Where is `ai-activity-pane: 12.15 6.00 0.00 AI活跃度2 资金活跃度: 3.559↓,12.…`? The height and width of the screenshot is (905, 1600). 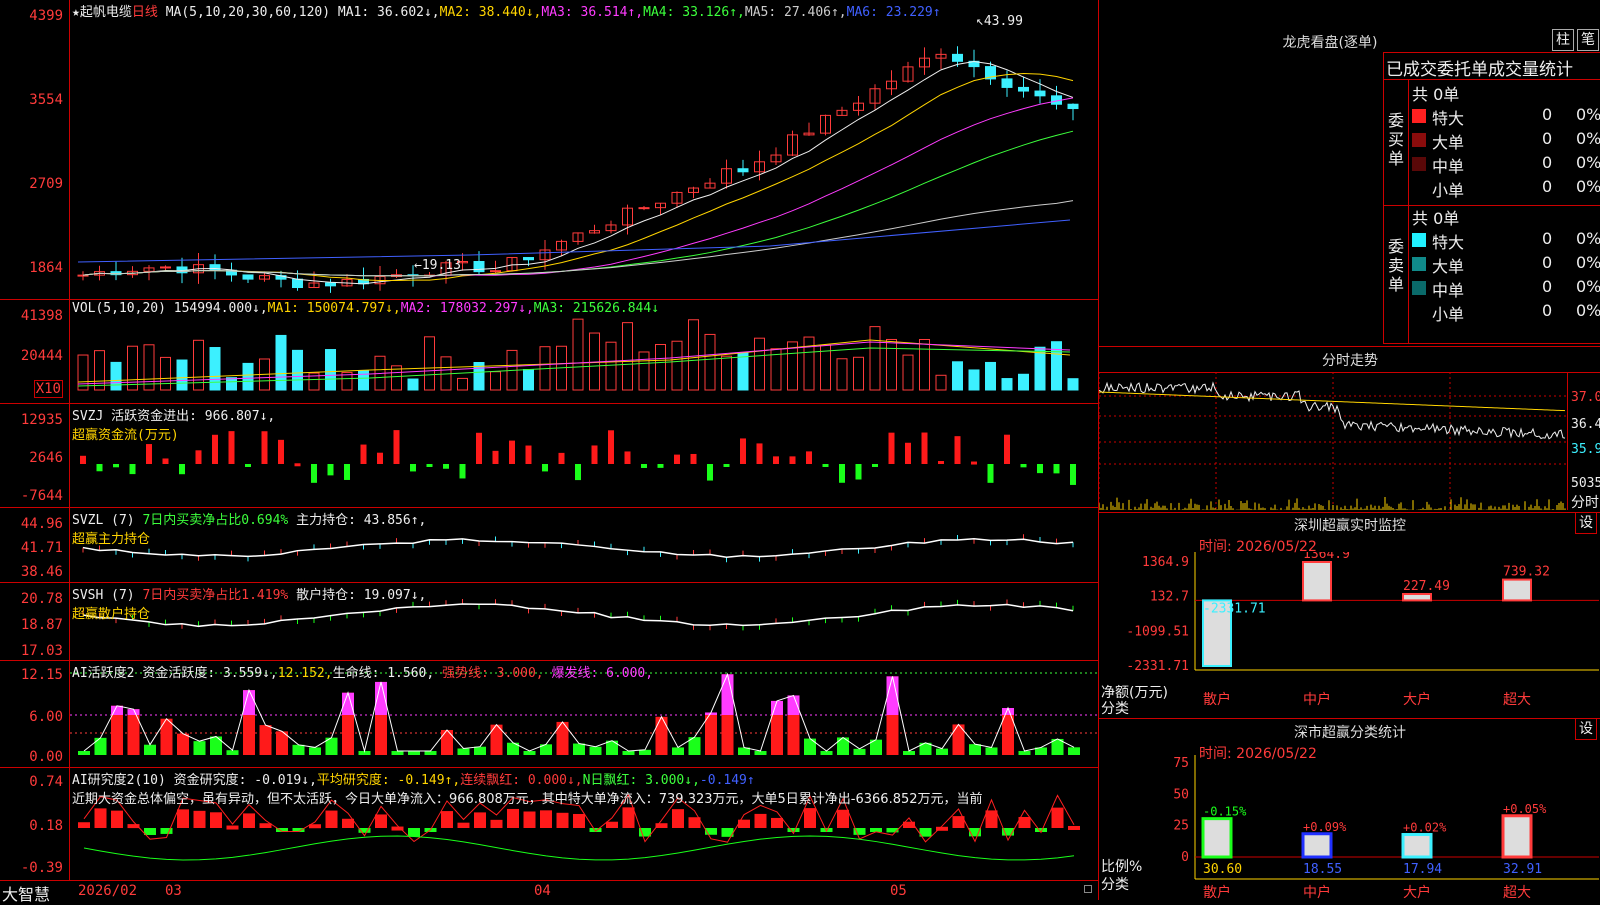 ai-activity-pane: 12.15 6.00 0.00 AI活跃度2 资金活跃度: 3.559↓,12.… is located at coordinates (549, 714).